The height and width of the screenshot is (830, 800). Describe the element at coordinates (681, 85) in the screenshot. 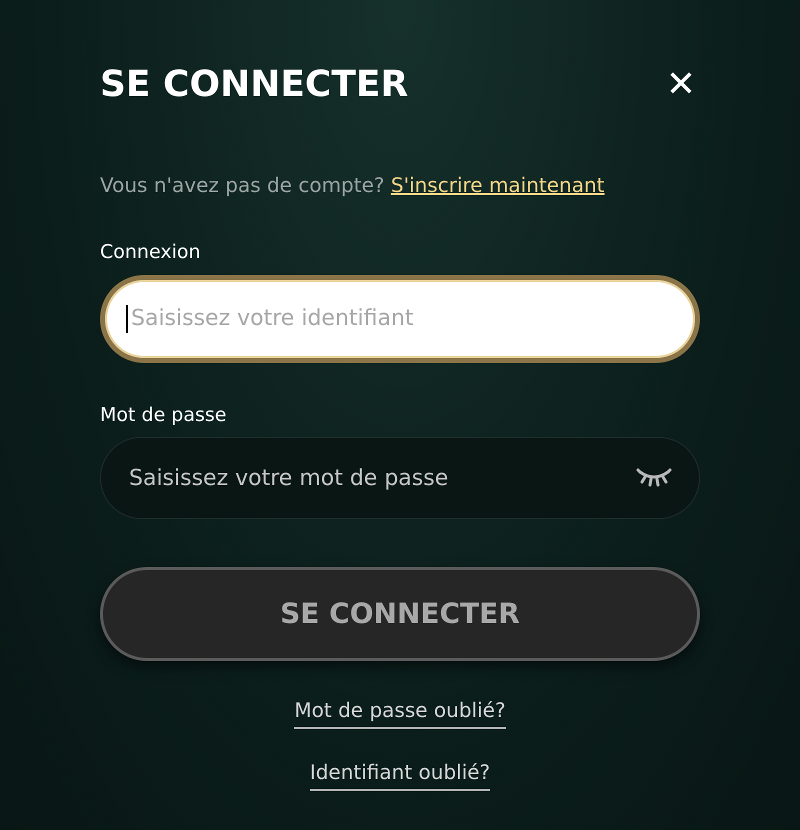

I see `close-button: ✕` at that location.